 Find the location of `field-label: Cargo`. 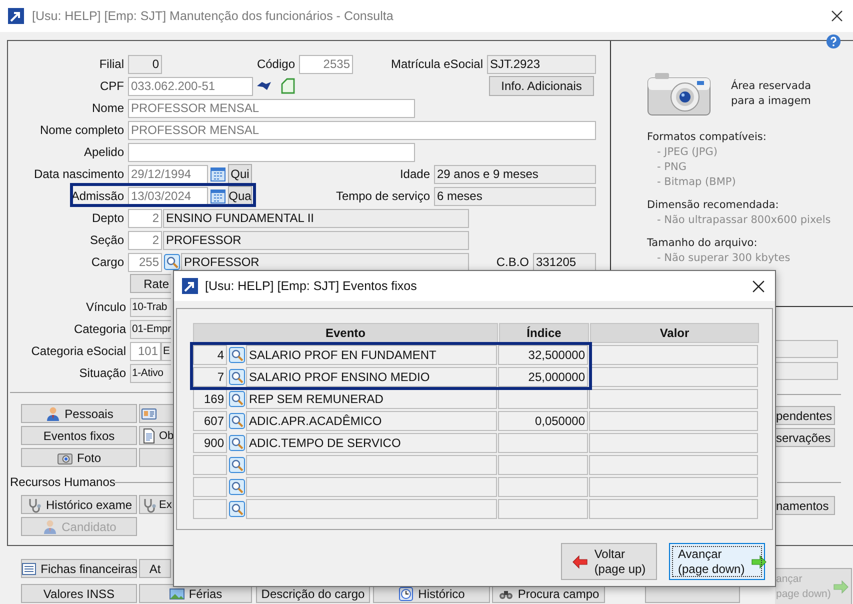

field-label: Cargo is located at coordinates (107, 262).